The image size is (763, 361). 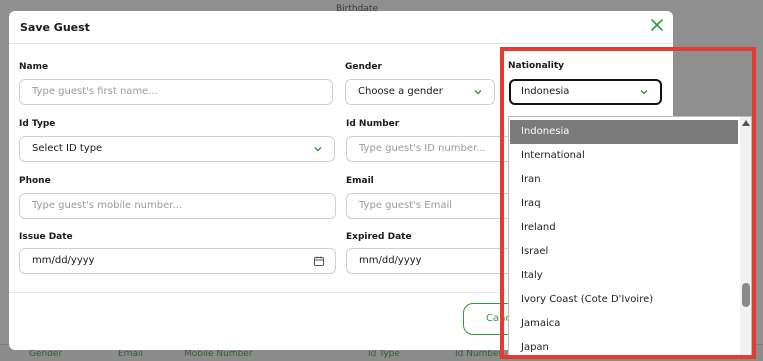 I want to click on gender-value: Choose a gender, so click(x=400, y=91).